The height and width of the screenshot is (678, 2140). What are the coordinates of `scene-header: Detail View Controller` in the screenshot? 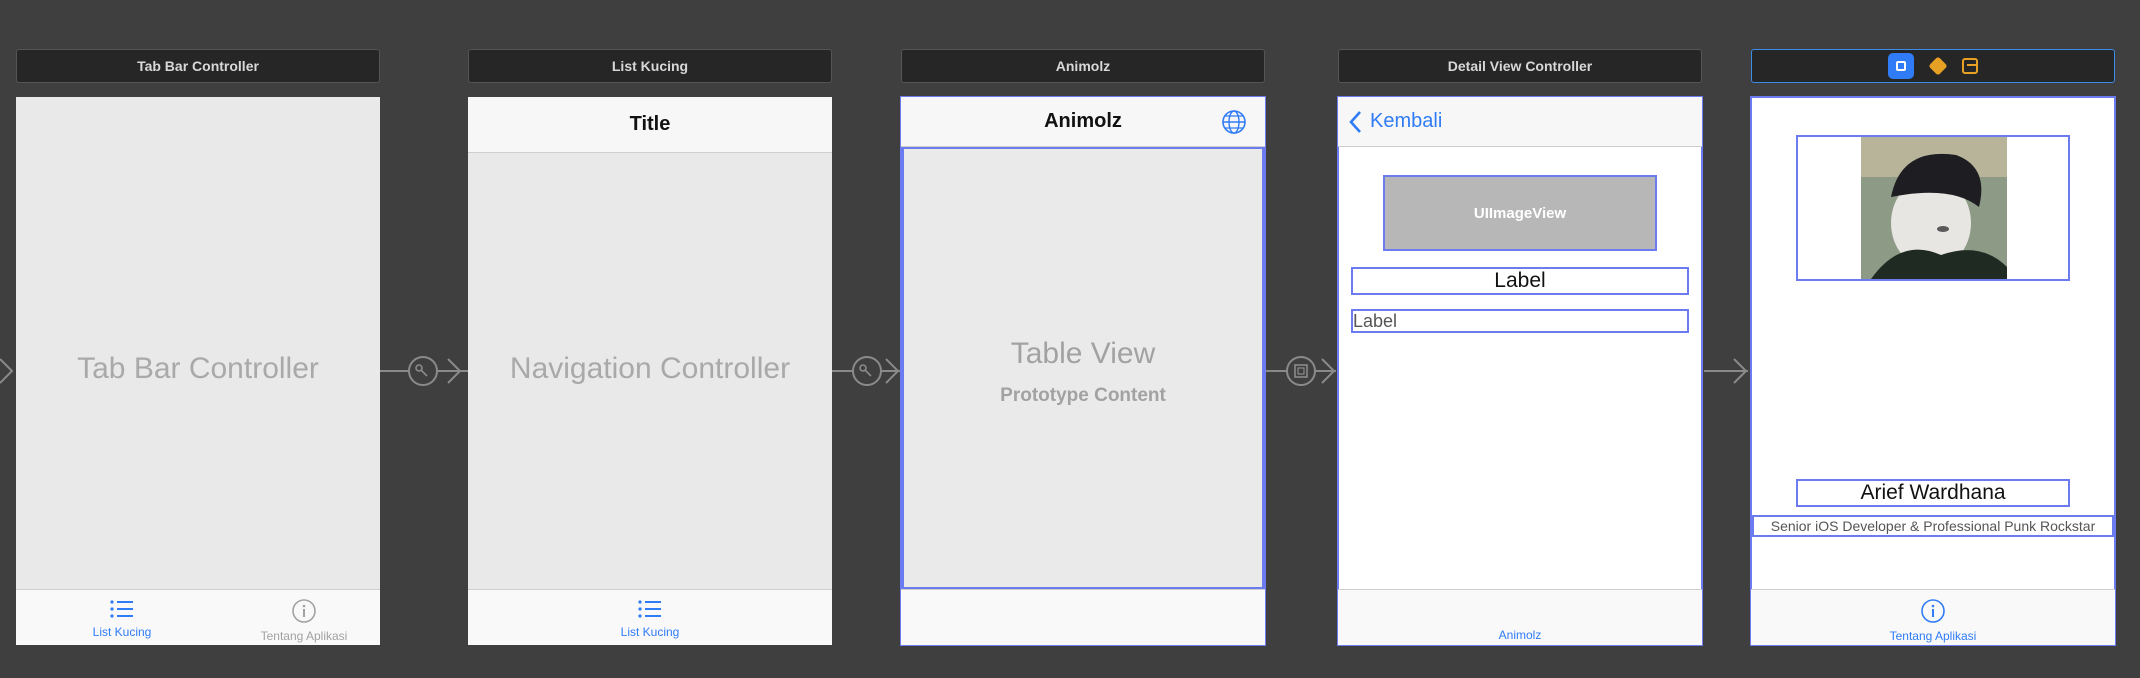 It's located at (1520, 66).